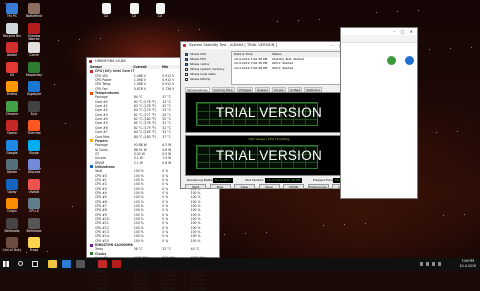  Describe the element at coordinates (34, 245) in the screenshot. I see `desktop-icon: Fraps` at that location.